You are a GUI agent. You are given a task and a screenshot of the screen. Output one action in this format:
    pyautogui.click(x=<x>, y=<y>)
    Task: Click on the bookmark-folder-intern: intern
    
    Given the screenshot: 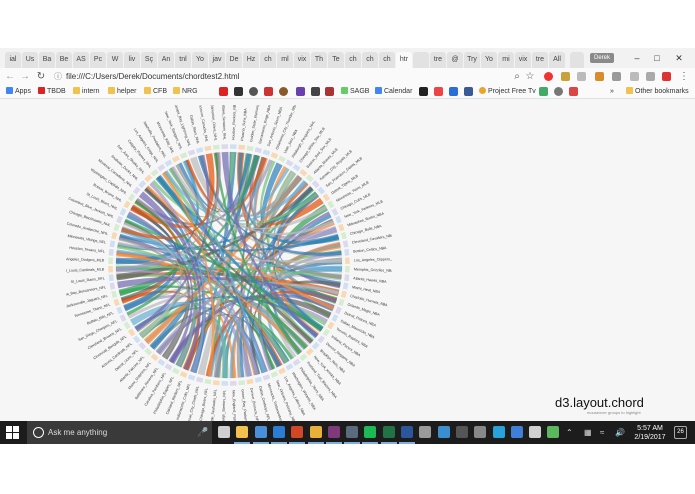 What is the action you would take?
    pyautogui.click(x=86, y=91)
    